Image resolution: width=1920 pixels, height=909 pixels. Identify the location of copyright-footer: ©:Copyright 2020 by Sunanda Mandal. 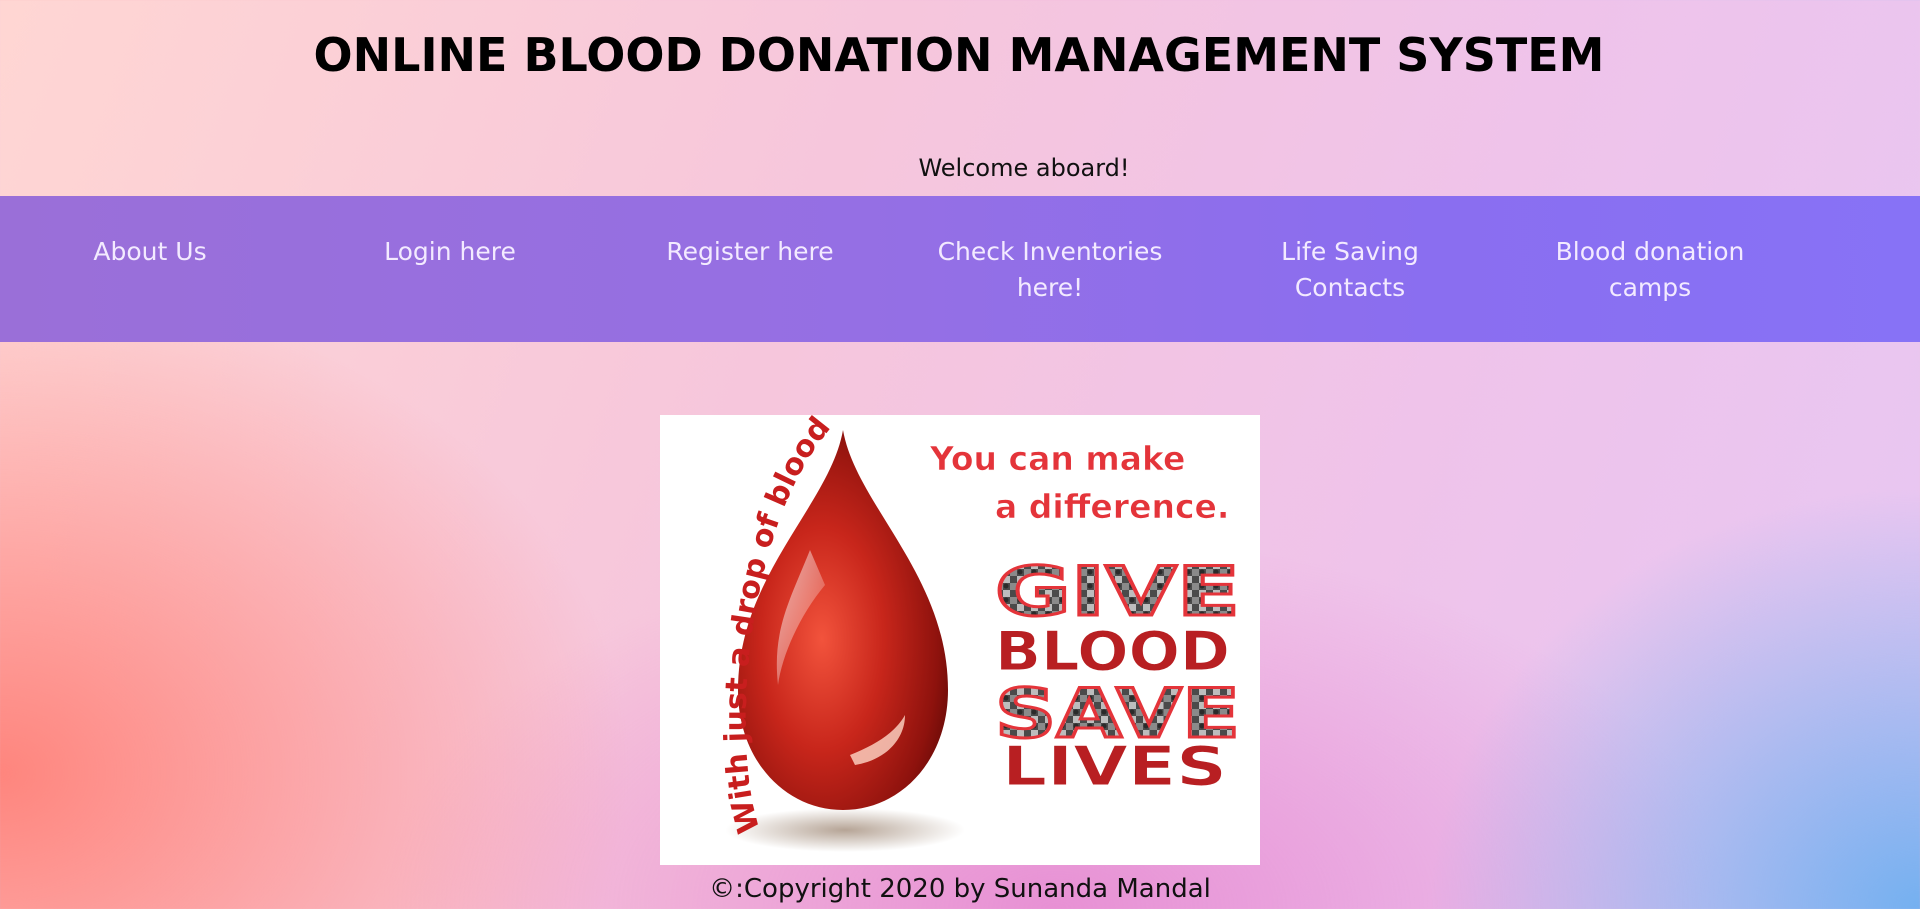
(960, 889).